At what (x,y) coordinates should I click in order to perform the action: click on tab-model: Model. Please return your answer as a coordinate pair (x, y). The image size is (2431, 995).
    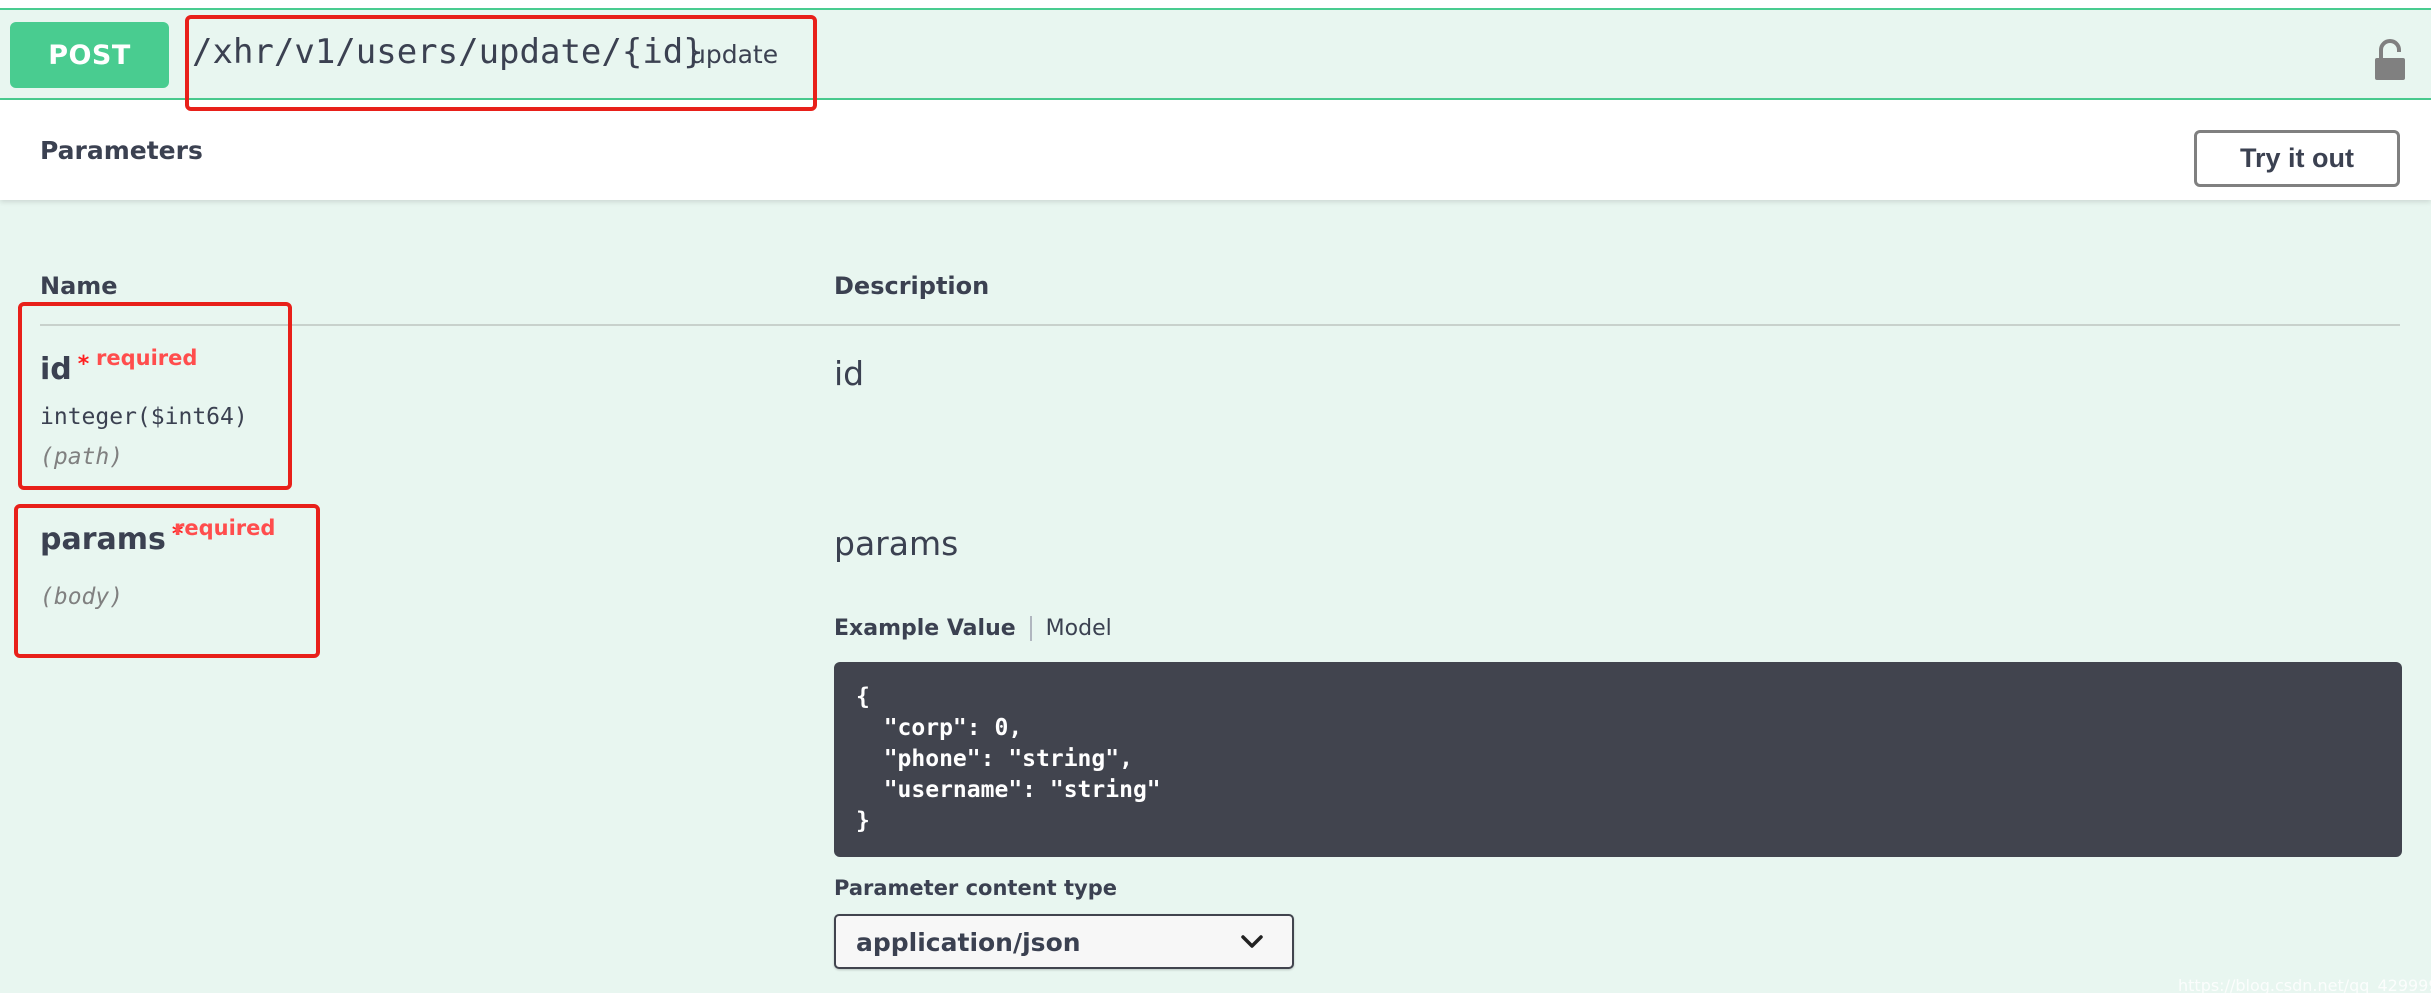
    Looking at the image, I should click on (1072, 628).